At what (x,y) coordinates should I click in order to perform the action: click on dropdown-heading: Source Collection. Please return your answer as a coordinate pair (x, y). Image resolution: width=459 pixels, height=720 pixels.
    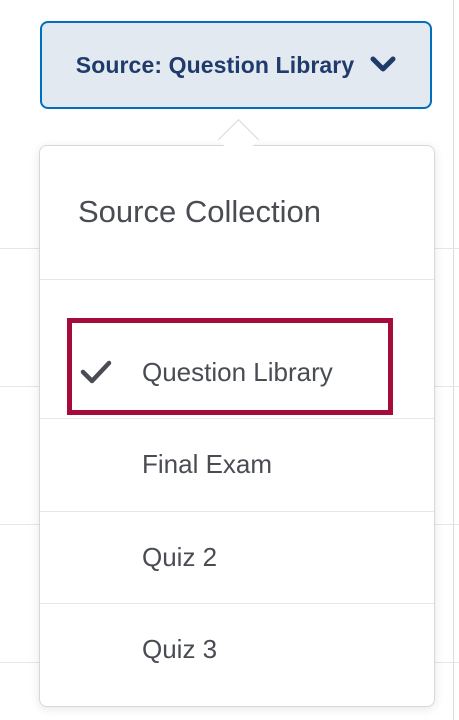
    Looking at the image, I should click on (199, 211).